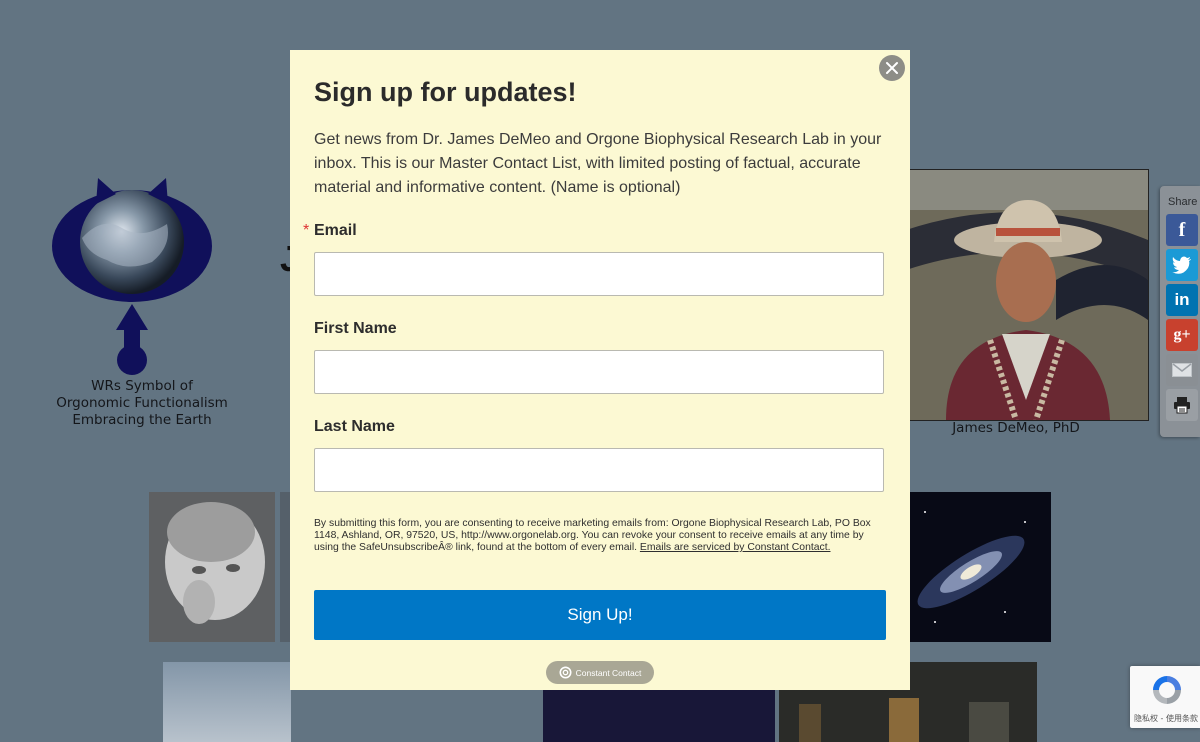  Describe the element at coordinates (1027, 295) in the screenshot. I see `portrait-photo` at that location.